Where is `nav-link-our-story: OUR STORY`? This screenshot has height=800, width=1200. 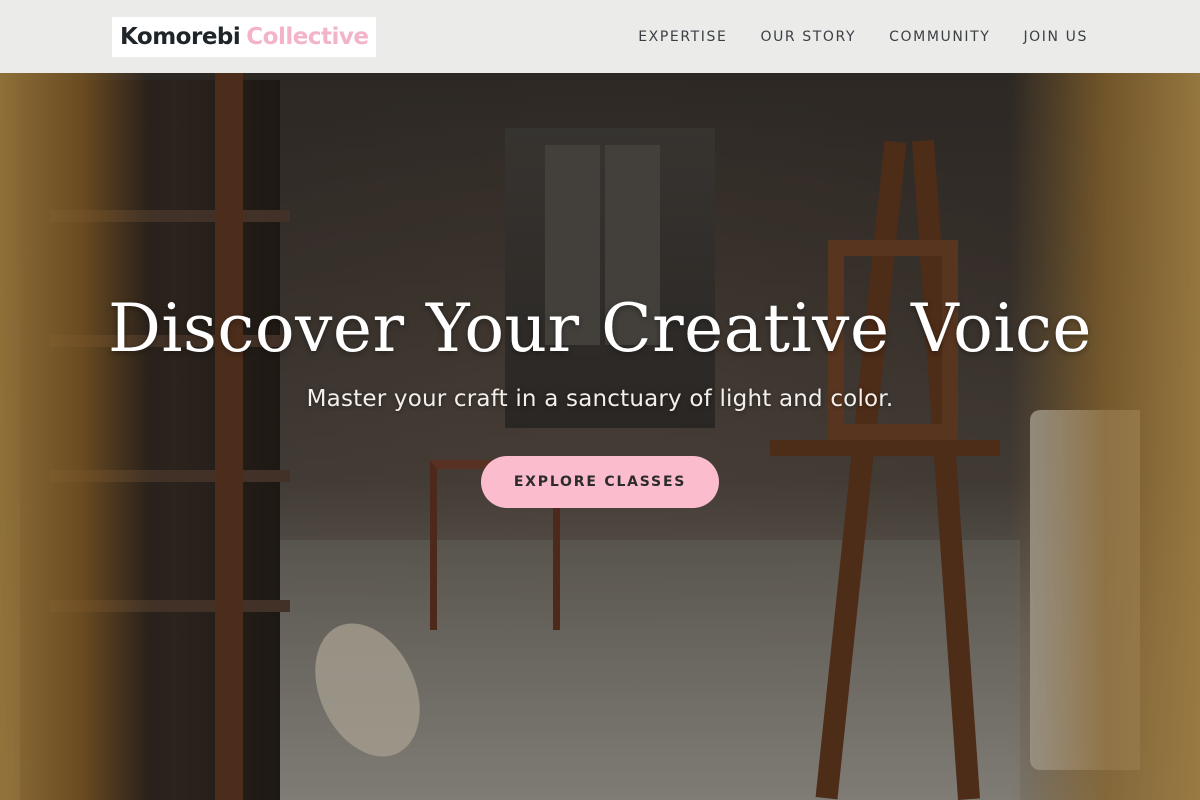
nav-link-our-story: OUR STORY is located at coordinates (808, 37).